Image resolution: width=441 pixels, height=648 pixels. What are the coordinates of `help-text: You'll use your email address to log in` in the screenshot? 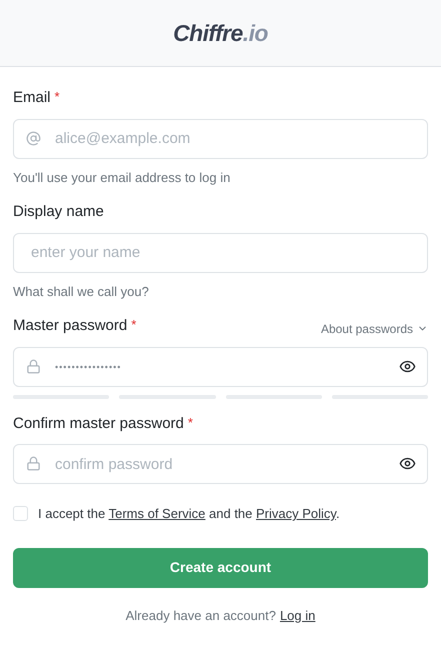 It's located at (122, 177).